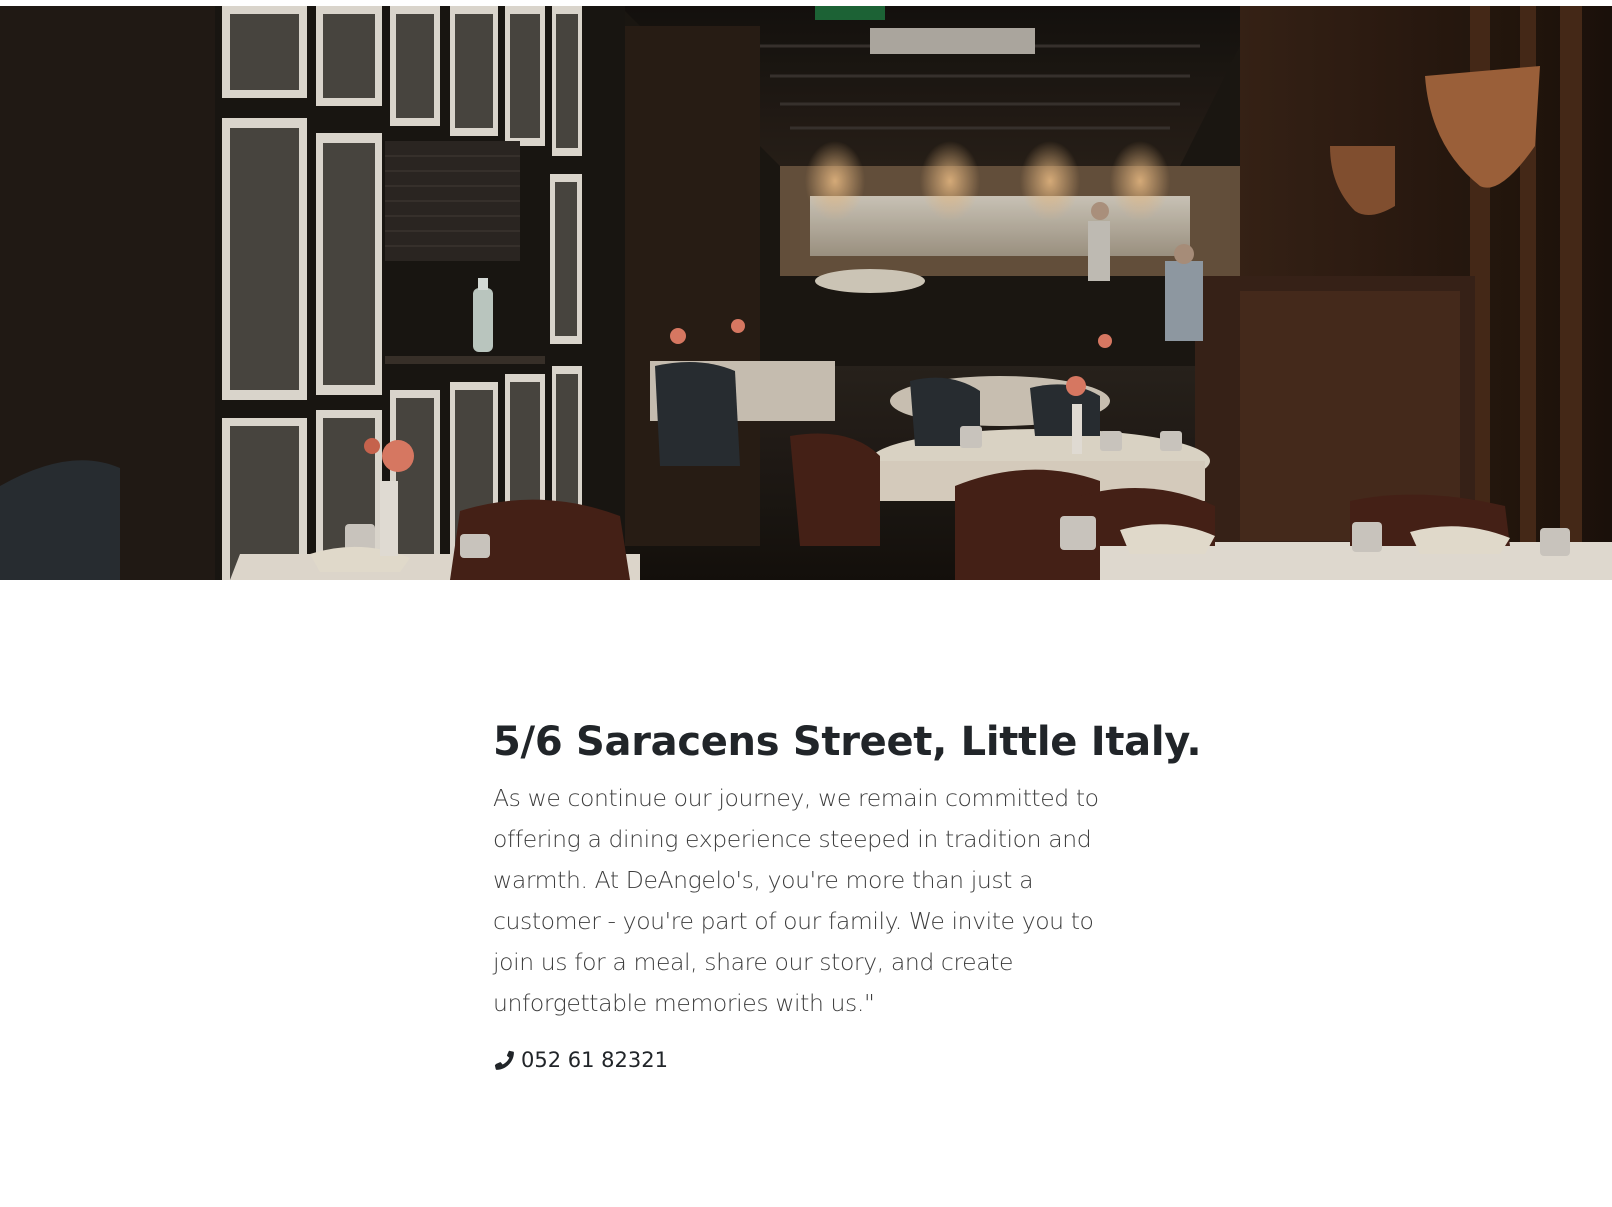 The height and width of the screenshot is (1207, 1612). What do you see at coordinates (813, 1060) in the screenshot?
I see `phone-contact: 052 61 82321` at bounding box center [813, 1060].